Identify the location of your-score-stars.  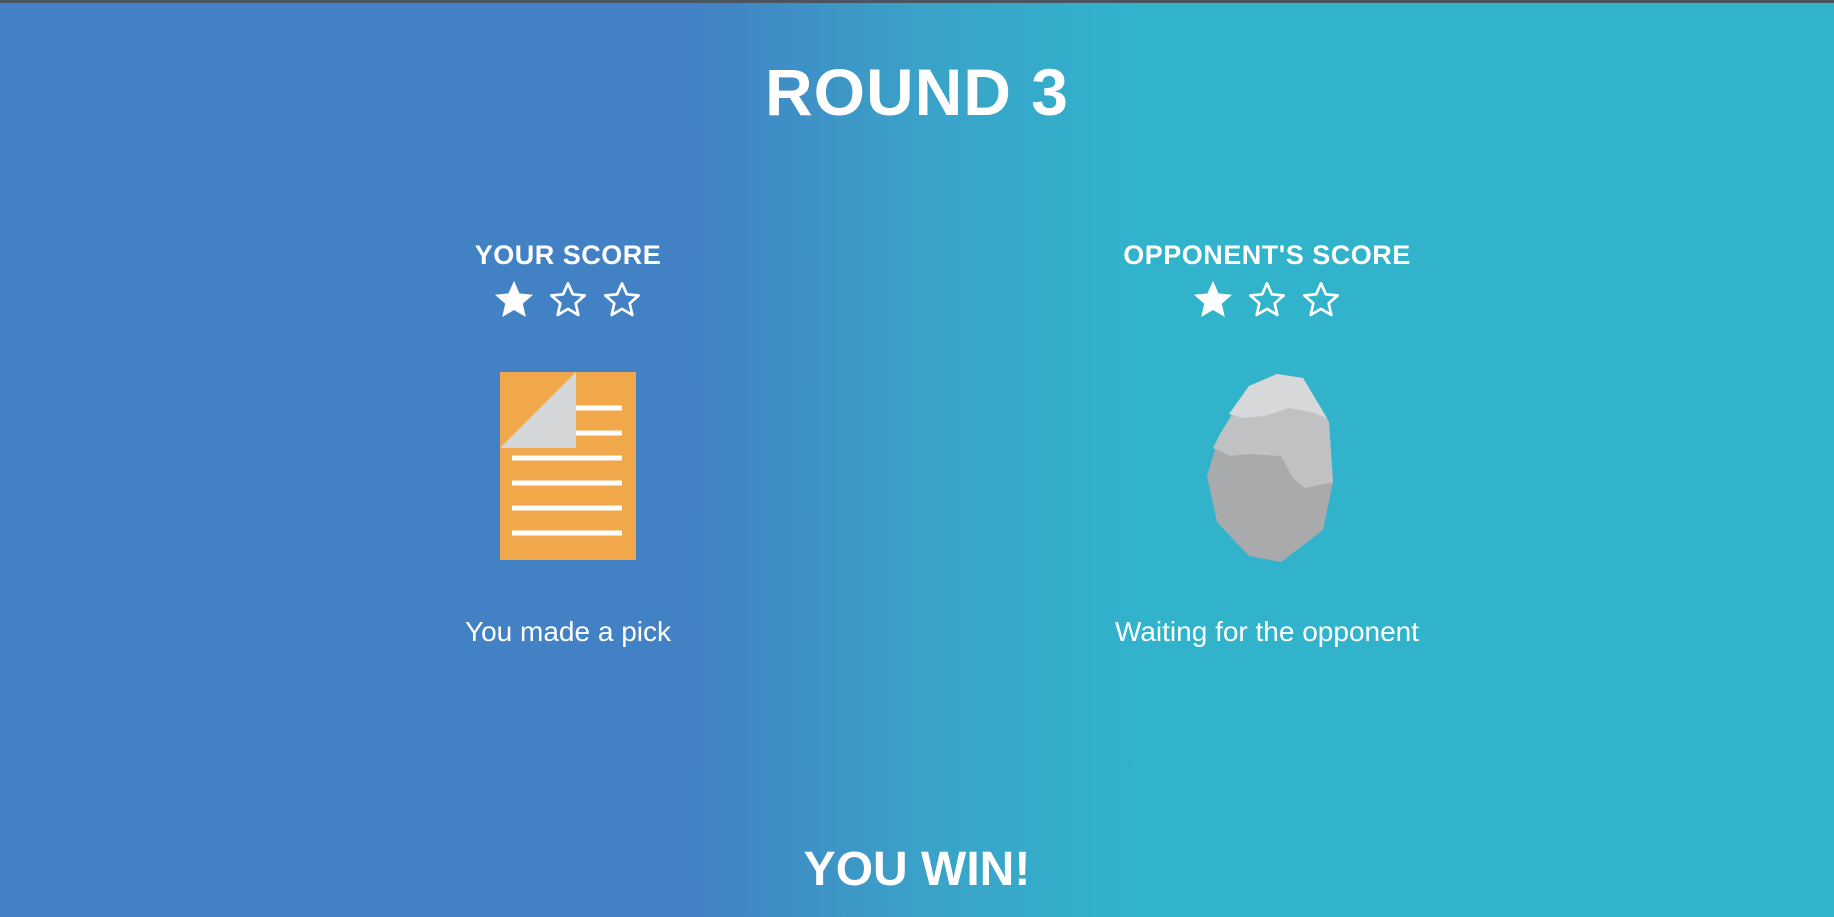
(568, 300).